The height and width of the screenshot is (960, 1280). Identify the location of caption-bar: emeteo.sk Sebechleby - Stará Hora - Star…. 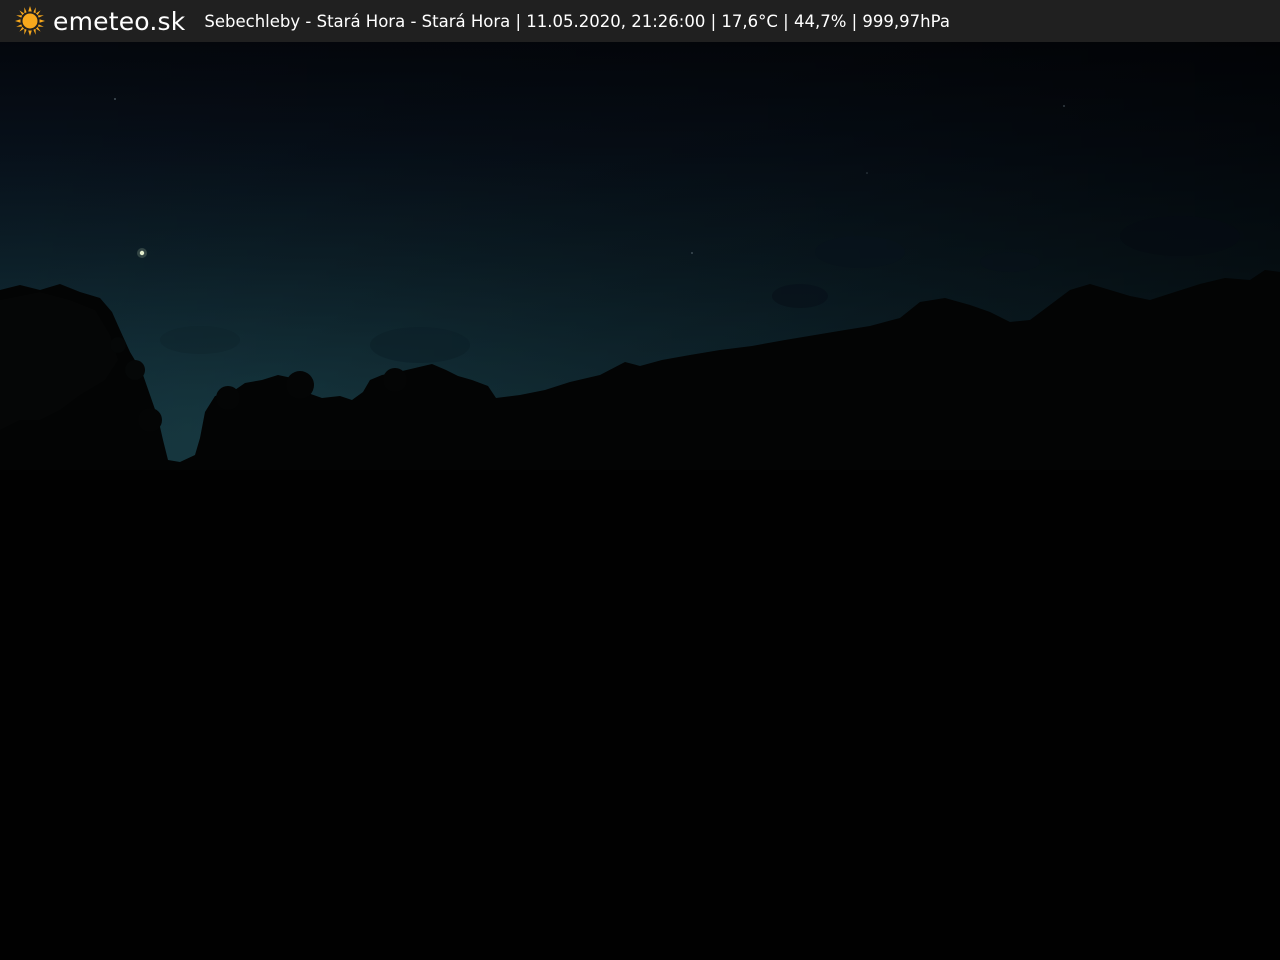
(640, 21).